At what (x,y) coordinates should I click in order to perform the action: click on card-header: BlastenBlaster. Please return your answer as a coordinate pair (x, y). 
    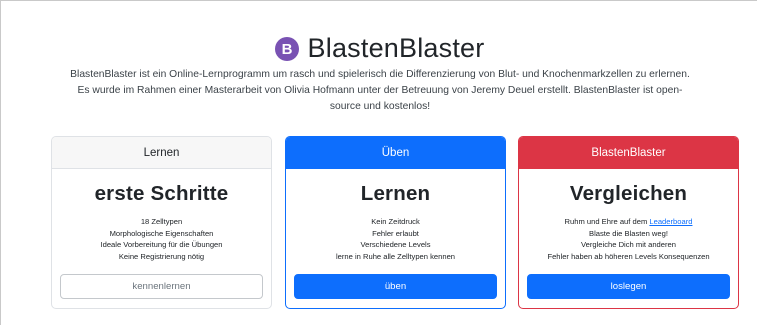
    Looking at the image, I should click on (628, 153).